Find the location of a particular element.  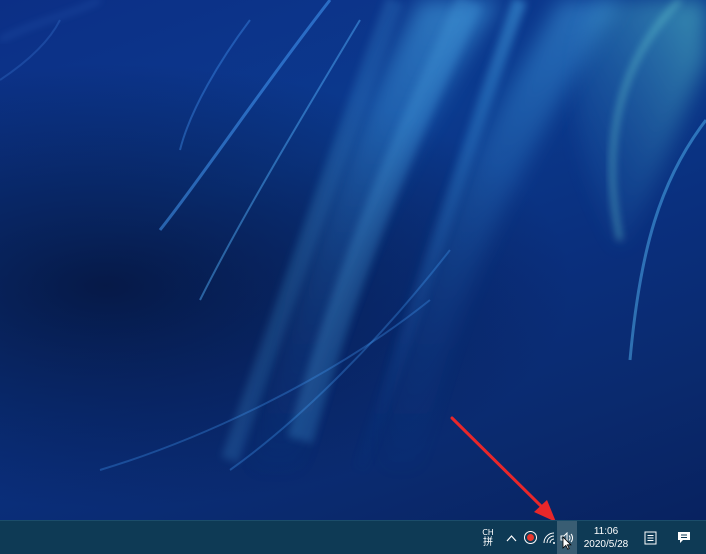

screen-record-icon is located at coordinates (530, 537).